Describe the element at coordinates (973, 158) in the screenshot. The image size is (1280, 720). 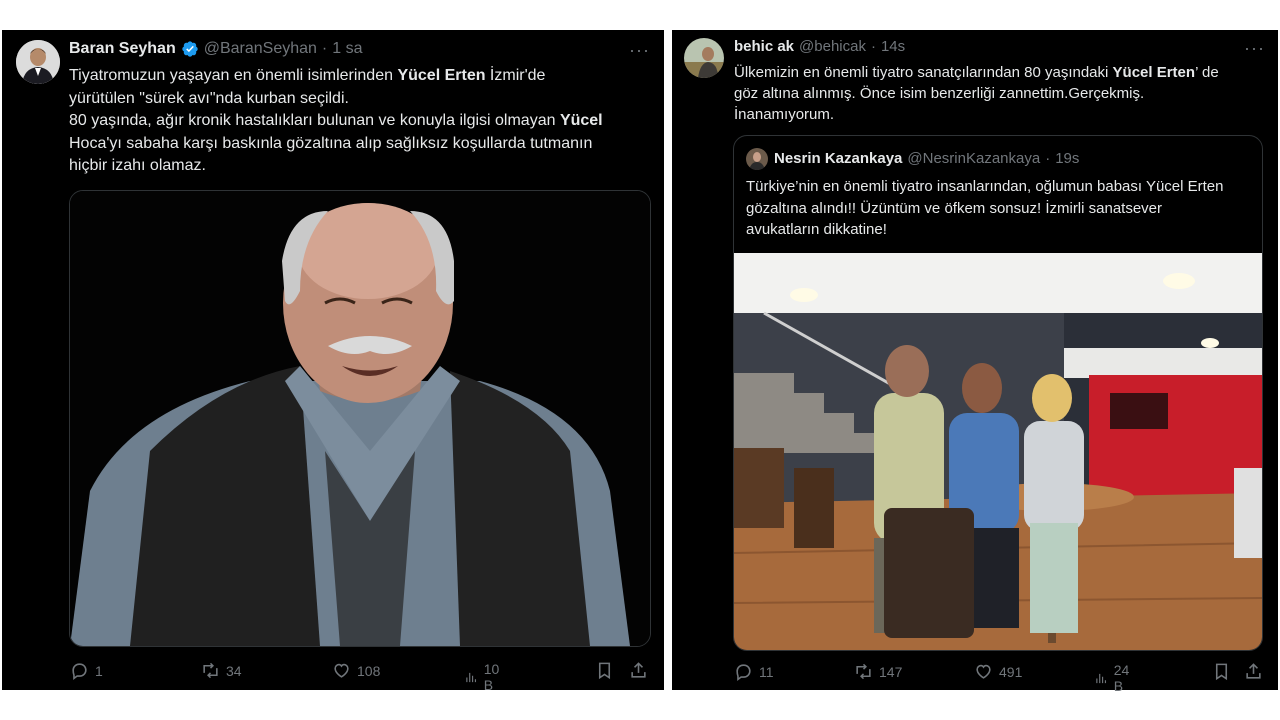
I see `quote-author-handle: @NesrinKazankaya` at that location.